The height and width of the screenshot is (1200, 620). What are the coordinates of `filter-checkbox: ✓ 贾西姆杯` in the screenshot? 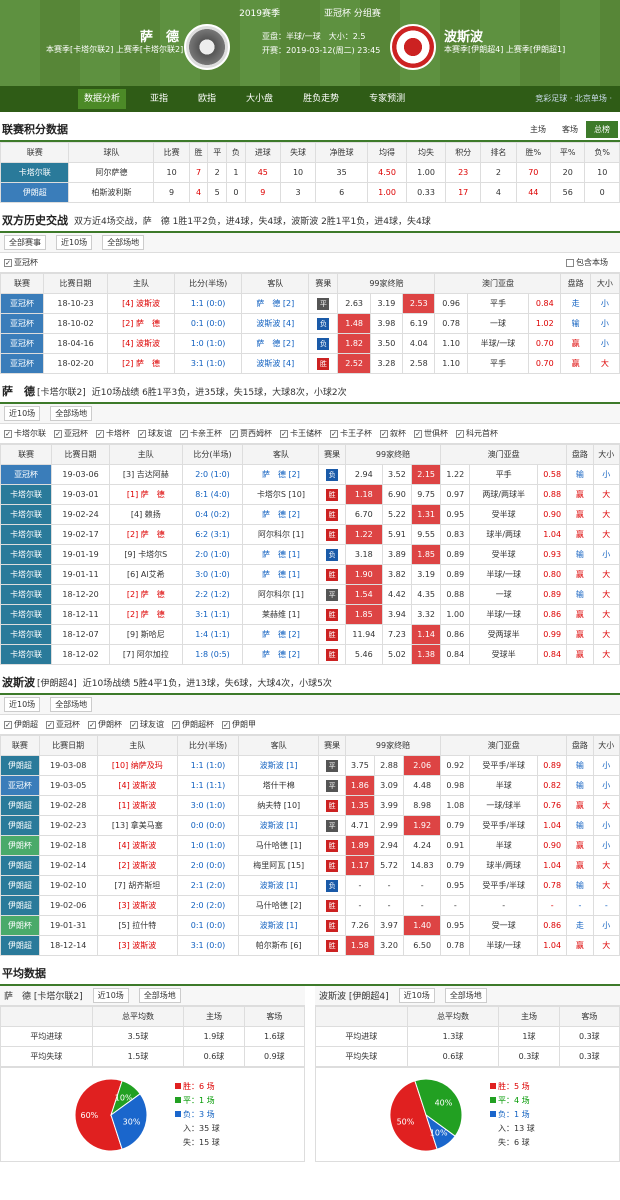 It's located at (251, 433).